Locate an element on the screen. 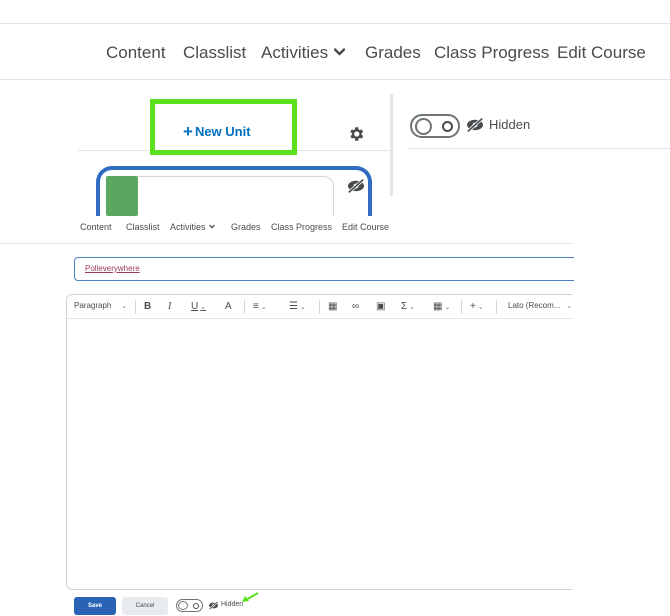 This screenshot has width=670, height=616. arrow-annotation-icon is located at coordinates (250, 597).